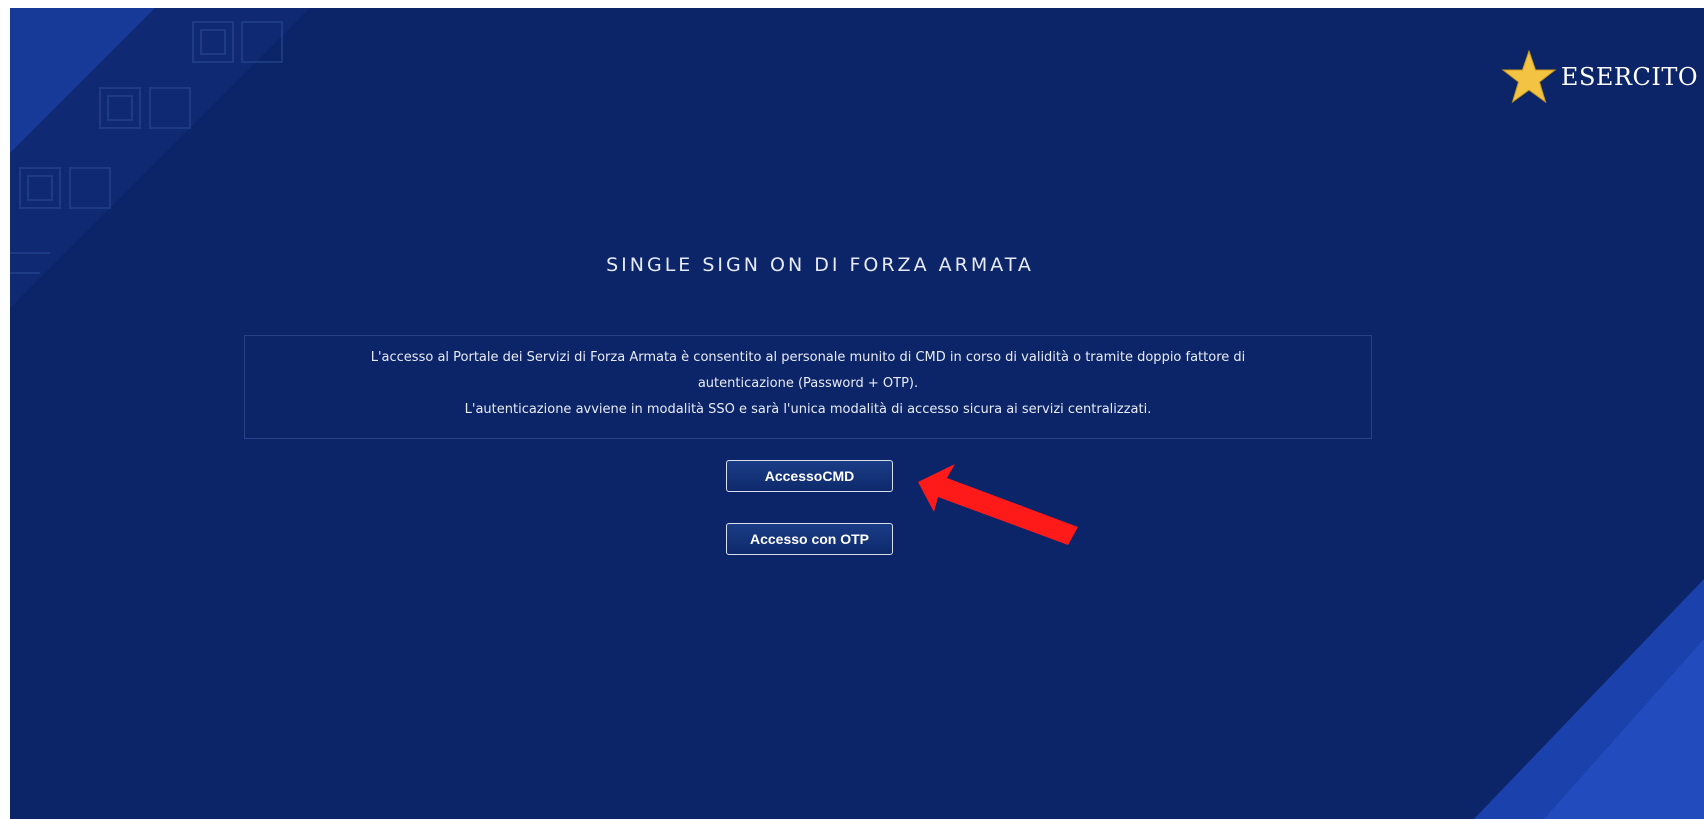 The width and height of the screenshot is (1704, 819). What do you see at coordinates (809, 476) in the screenshot?
I see `accesso-cmd-button: AccessoCMD` at bounding box center [809, 476].